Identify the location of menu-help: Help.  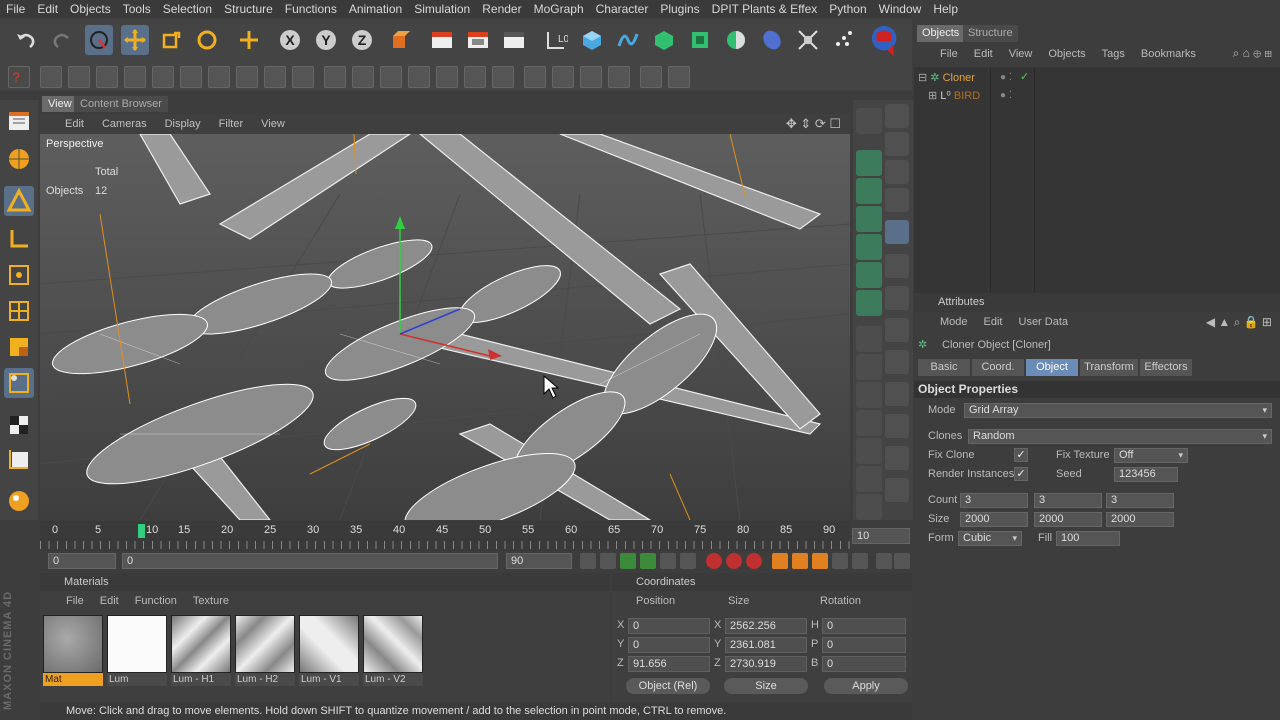
(945, 9).